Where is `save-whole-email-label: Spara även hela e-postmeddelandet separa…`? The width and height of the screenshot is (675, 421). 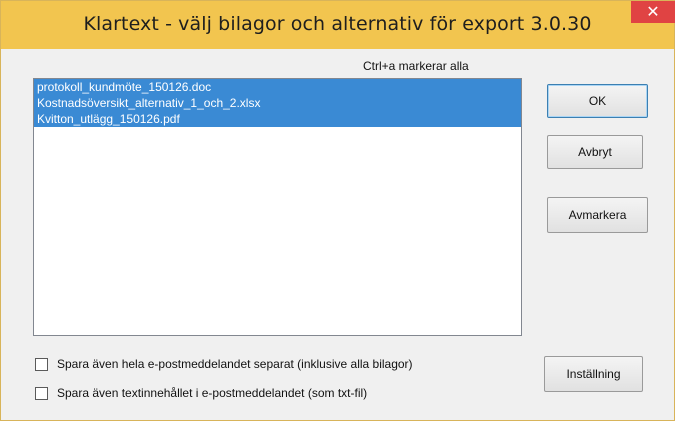 save-whole-email-label: Spara även hela e-postmeddelandet separa… is located at coordinates (235, 364).